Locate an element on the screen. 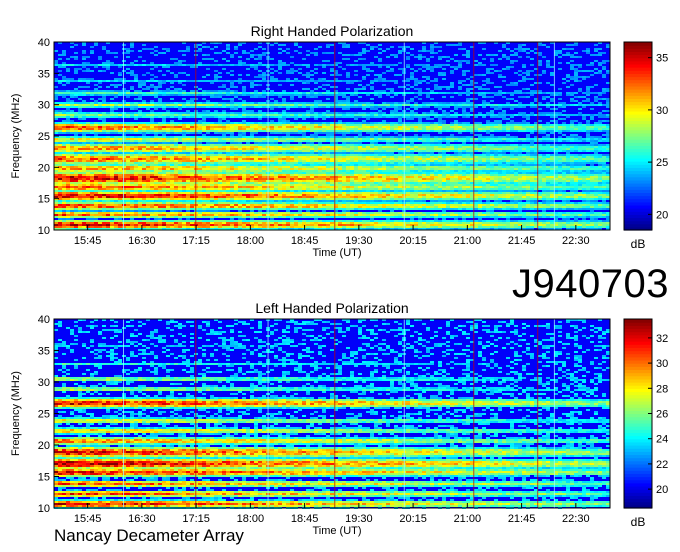 Image resolution: width=680 pixels, height=552 pixels. instrument-label: Nancay Decameter Array is located at coordinates (149, 535).